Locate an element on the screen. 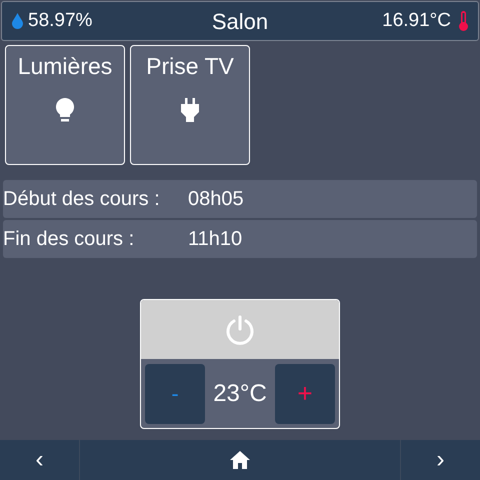  setpoint-temperature: 23°C is located at coordinates (240, 393).